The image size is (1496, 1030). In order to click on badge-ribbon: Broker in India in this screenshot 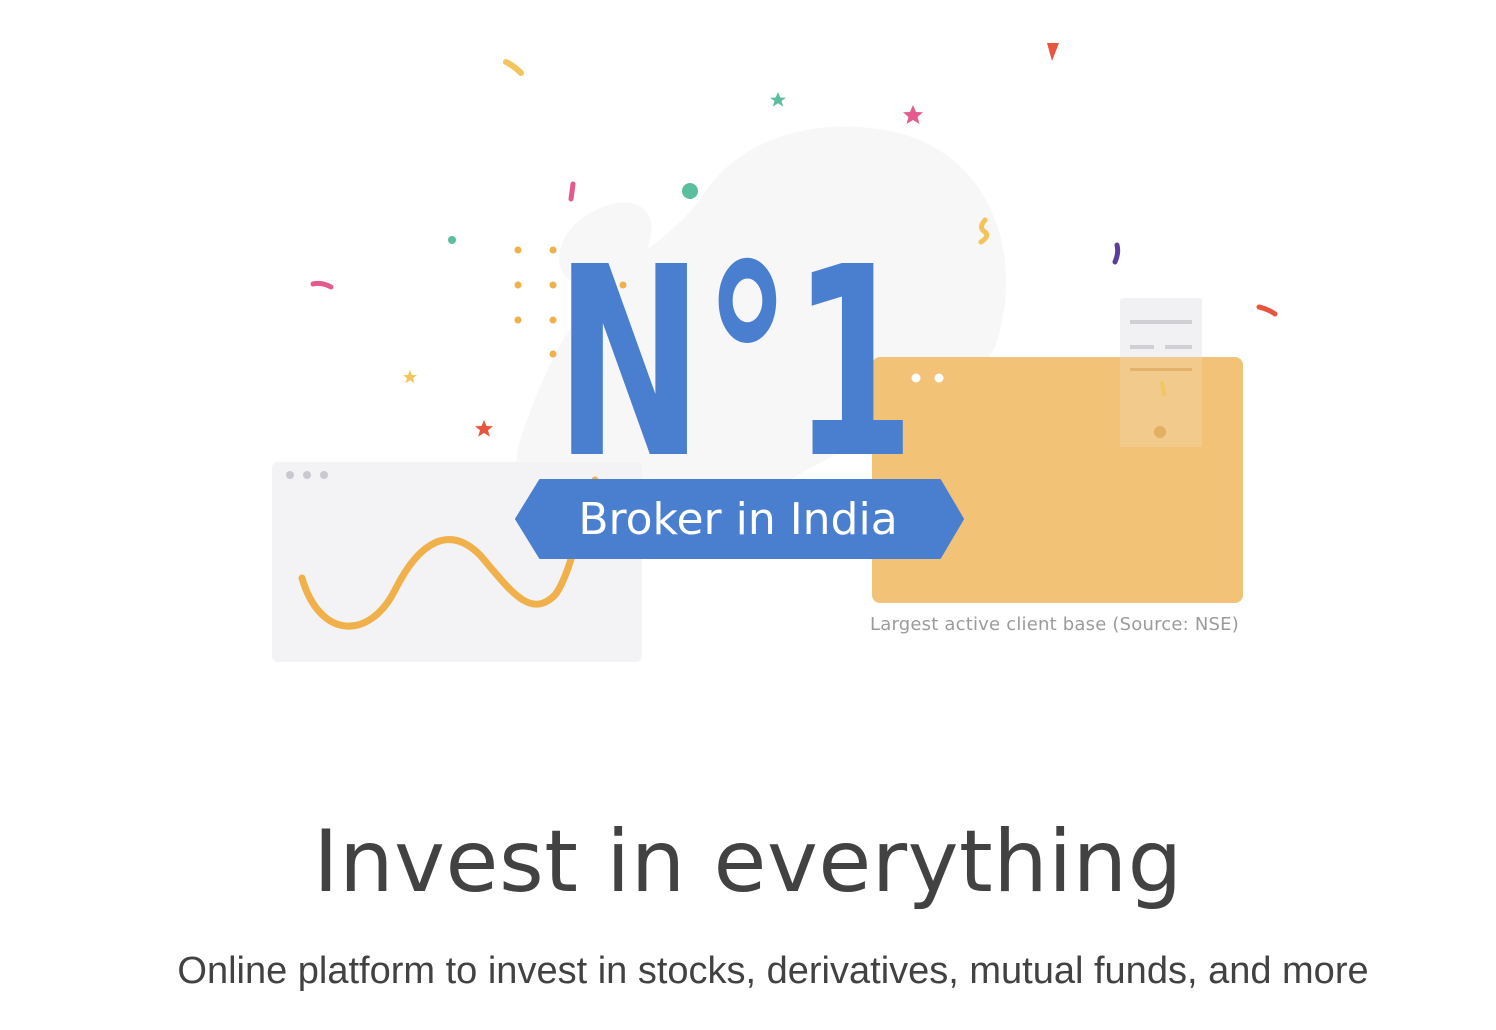, I will do `click(739, 519)`.